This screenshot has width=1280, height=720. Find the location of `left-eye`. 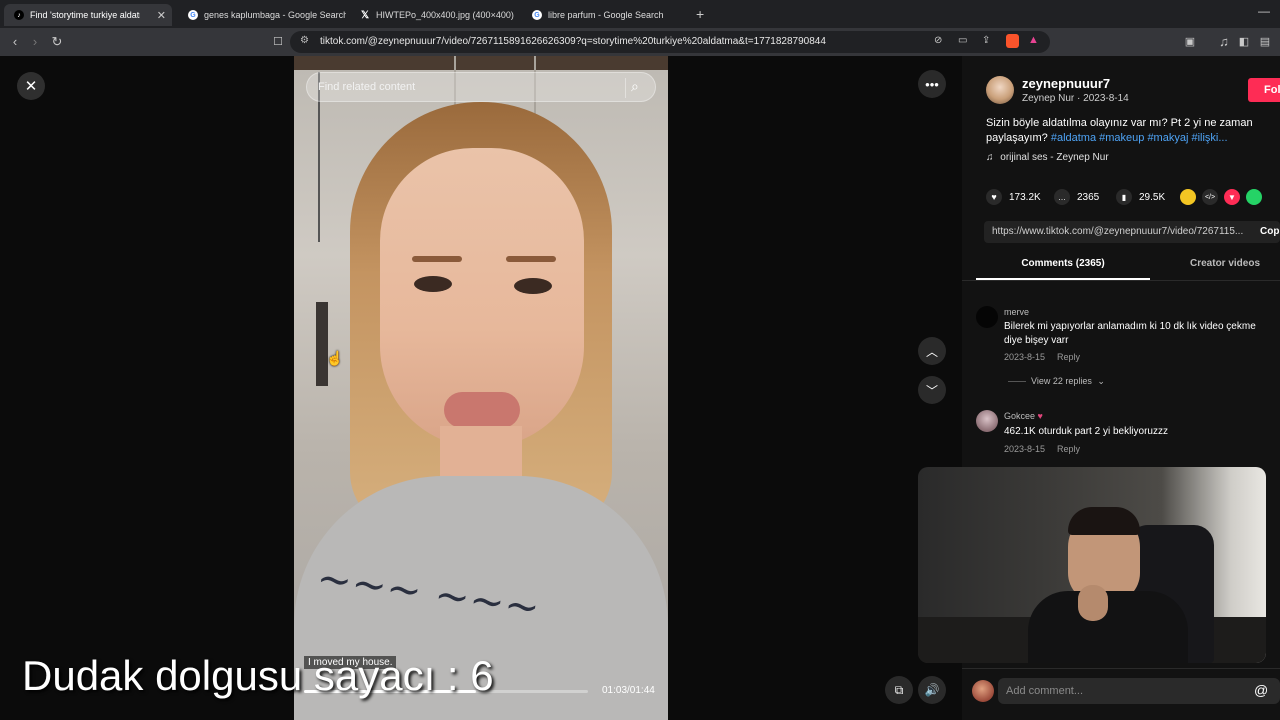

left-eye is located at coordinates (433, 284).